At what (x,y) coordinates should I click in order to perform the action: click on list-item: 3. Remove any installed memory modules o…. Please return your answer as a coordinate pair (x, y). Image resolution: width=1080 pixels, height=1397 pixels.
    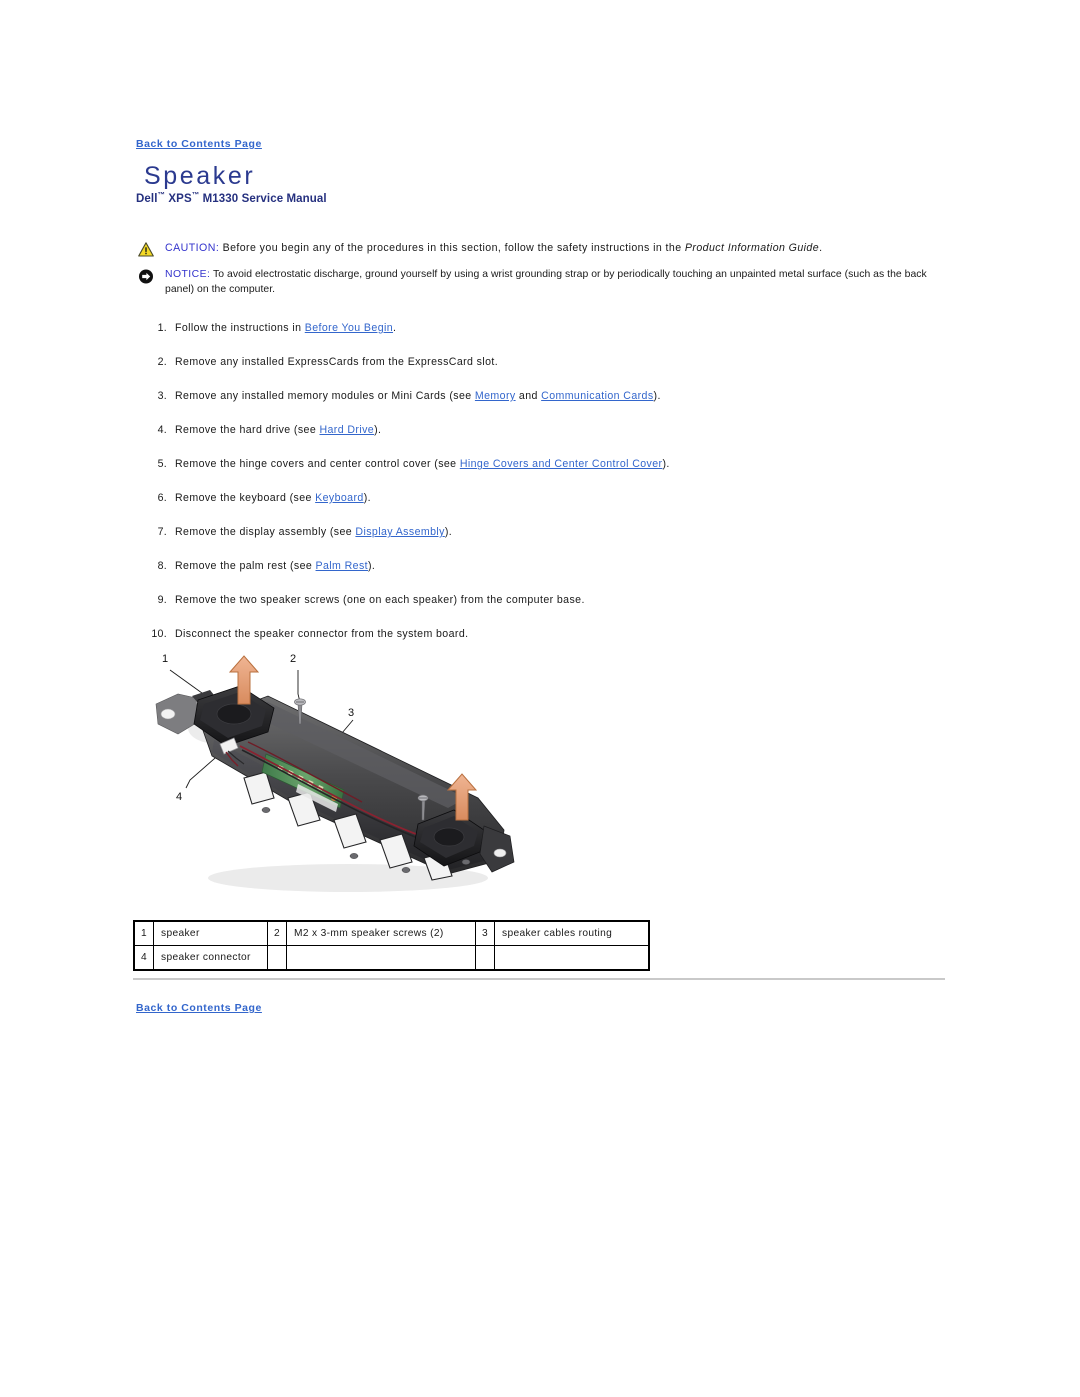
    Looking at the image, I should click on (555, 407).